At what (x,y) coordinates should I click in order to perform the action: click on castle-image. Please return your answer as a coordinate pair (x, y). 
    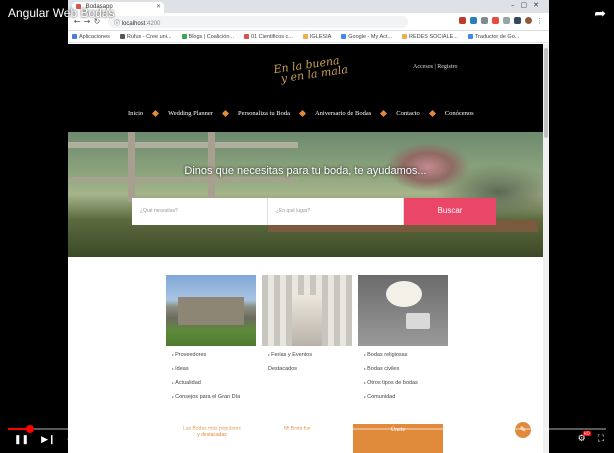
    Looking at the image, I should click on (211, 310).